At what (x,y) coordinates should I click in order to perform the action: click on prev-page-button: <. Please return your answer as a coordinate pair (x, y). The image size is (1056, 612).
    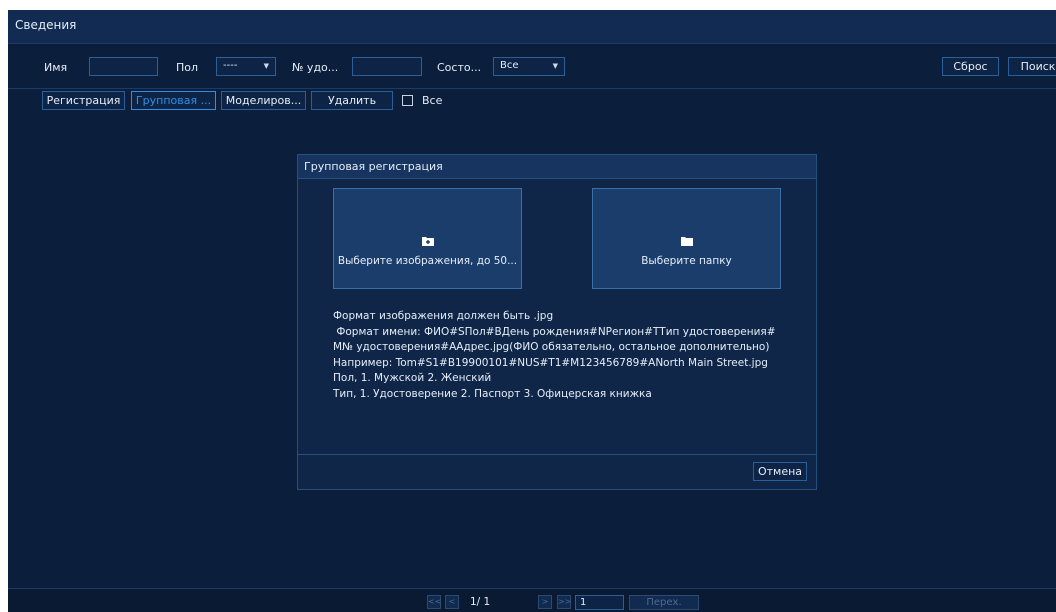
    Looking at the image, I should click on (452, 602).